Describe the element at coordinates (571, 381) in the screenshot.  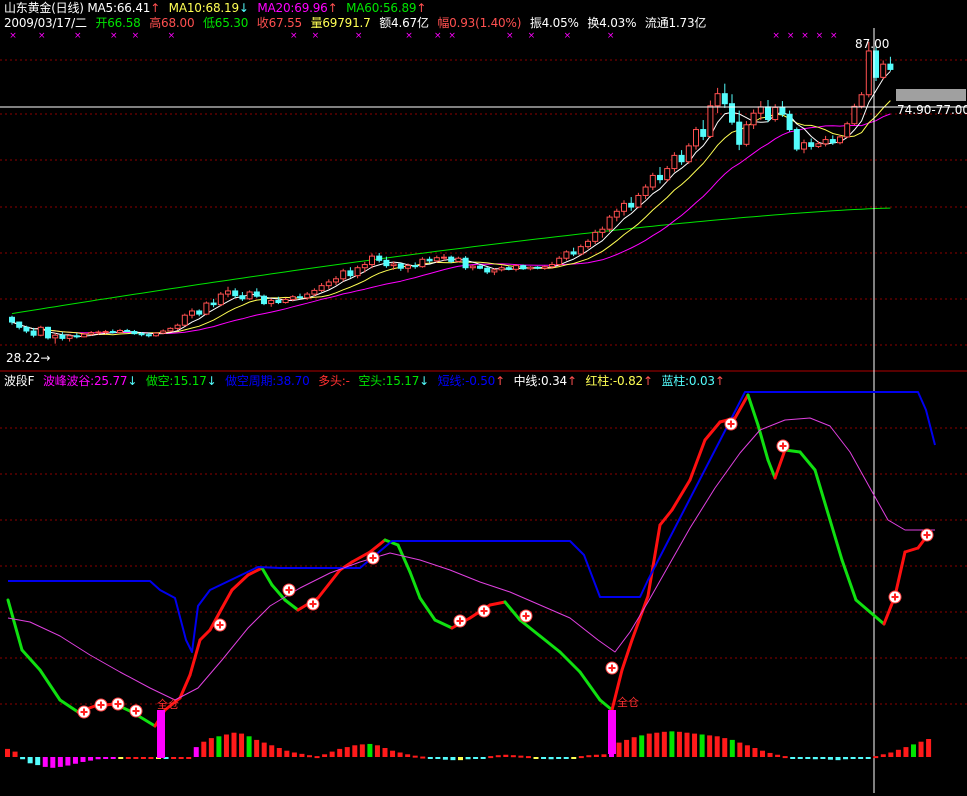
I see `mid-line-arrow-icon: ↑` at that location.